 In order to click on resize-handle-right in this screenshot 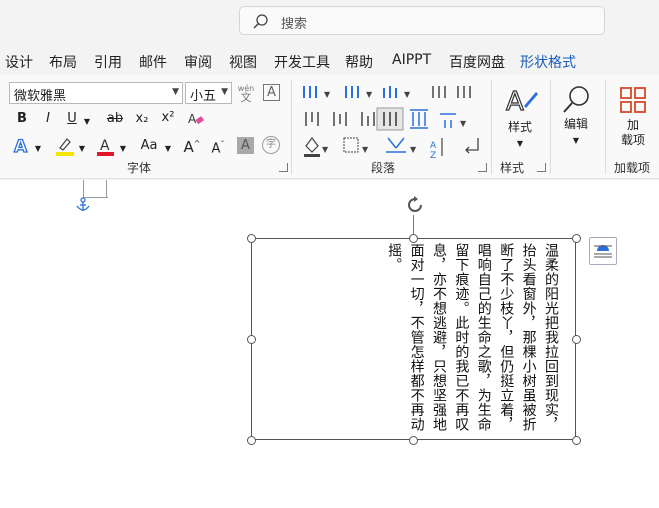, I will do `click(576, 339)`.